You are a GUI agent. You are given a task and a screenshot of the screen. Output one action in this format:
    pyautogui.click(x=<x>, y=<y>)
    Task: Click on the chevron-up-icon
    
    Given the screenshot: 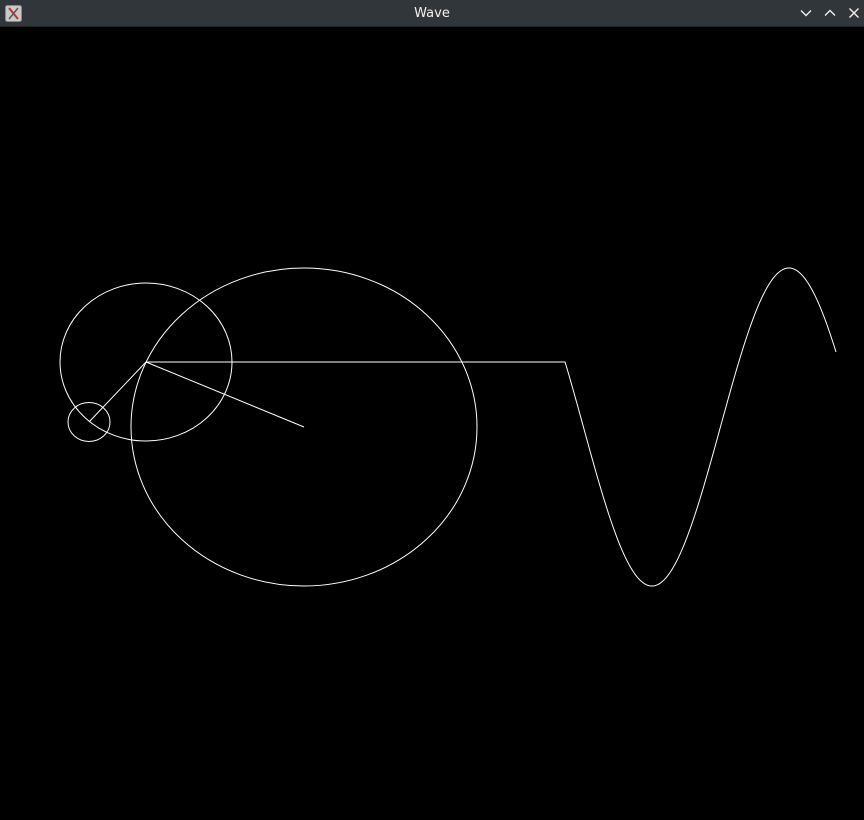 What is the action you would take?
    pyautogui.click(x=830, y=12)
    